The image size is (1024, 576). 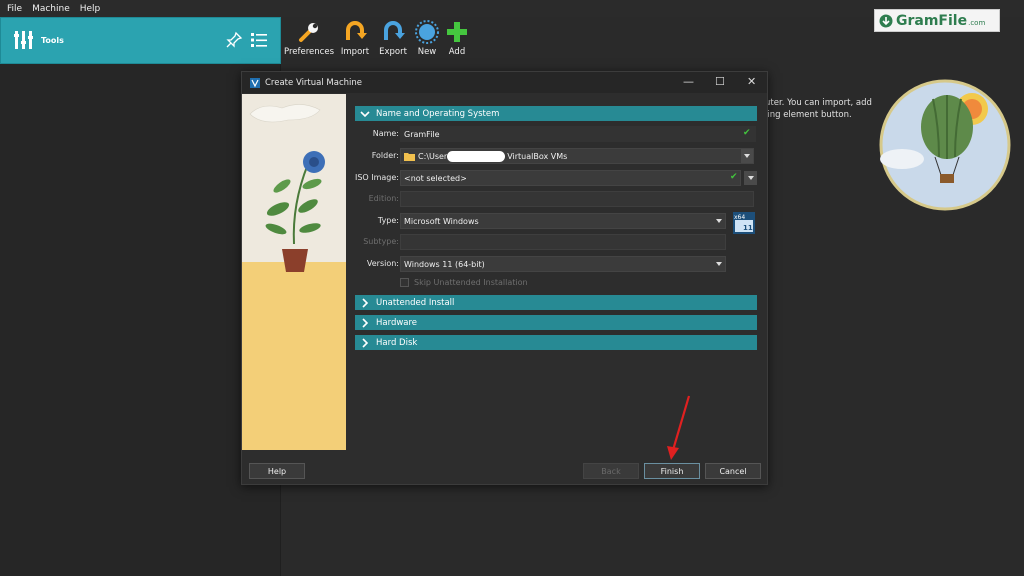 I want to click on version-select: Windows 11 (64-bit), so click(x=563, y=264).